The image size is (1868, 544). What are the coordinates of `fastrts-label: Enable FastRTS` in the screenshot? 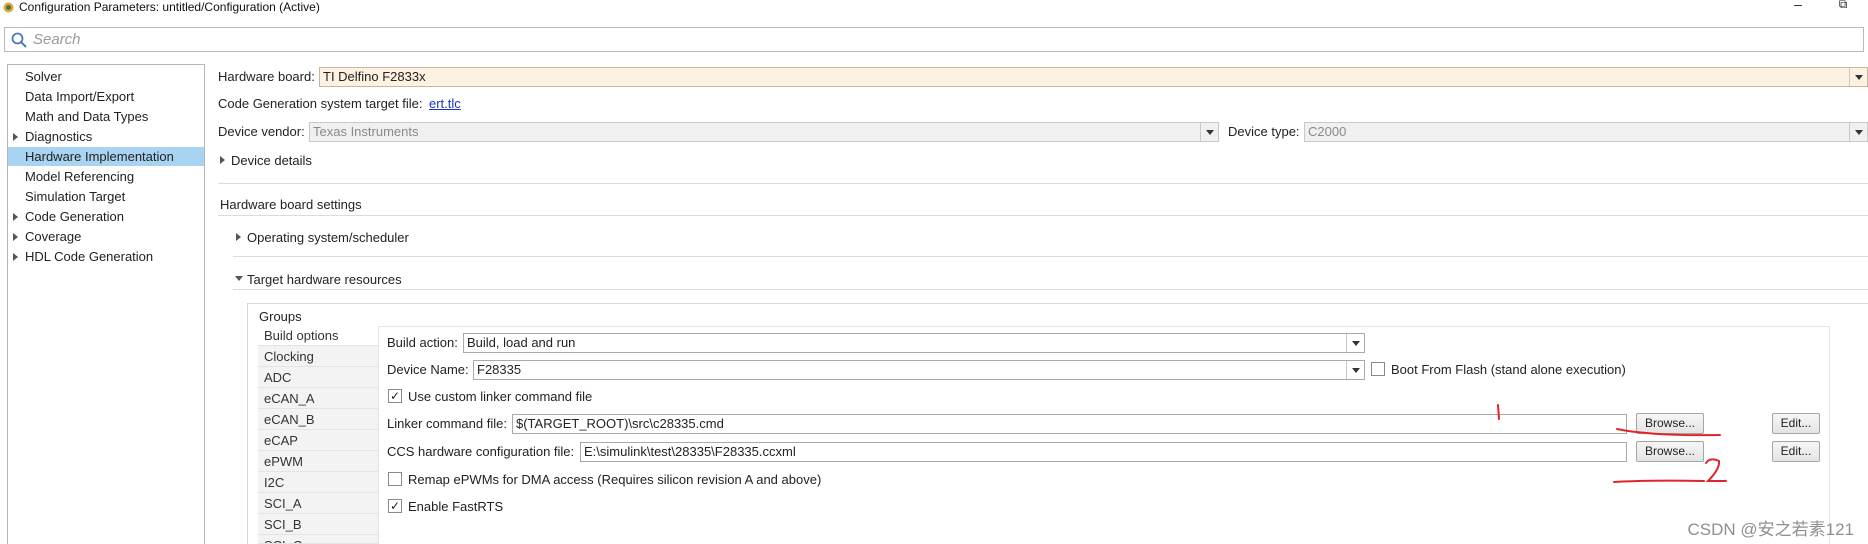 It's located at (456, 506).